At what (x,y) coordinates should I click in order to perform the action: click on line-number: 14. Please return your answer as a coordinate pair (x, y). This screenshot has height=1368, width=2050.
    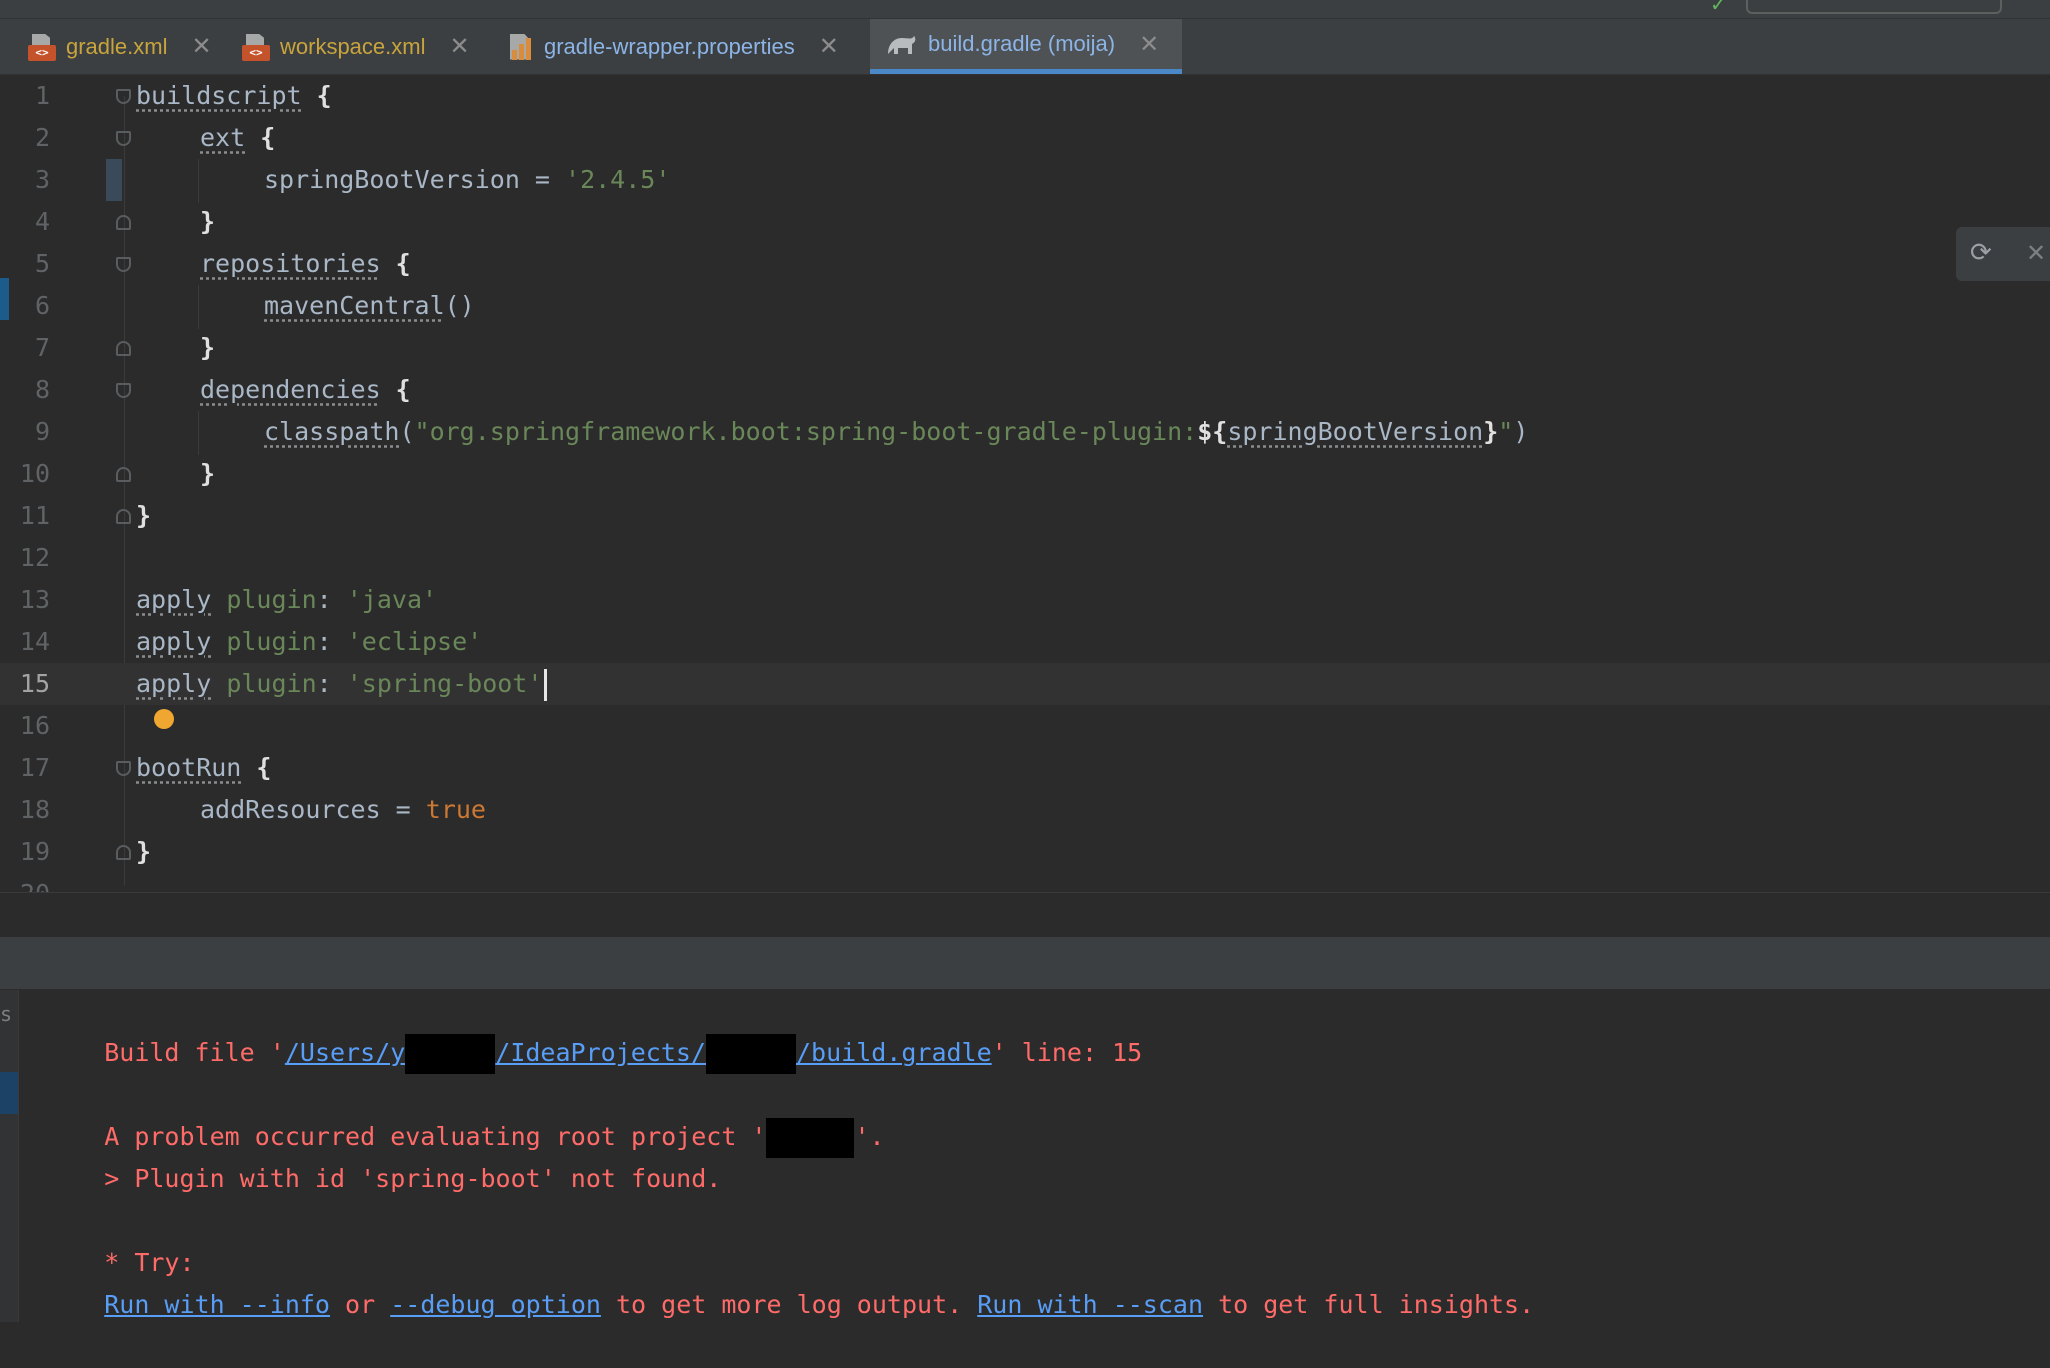
    Looking at the image, I should click on (34, 641).